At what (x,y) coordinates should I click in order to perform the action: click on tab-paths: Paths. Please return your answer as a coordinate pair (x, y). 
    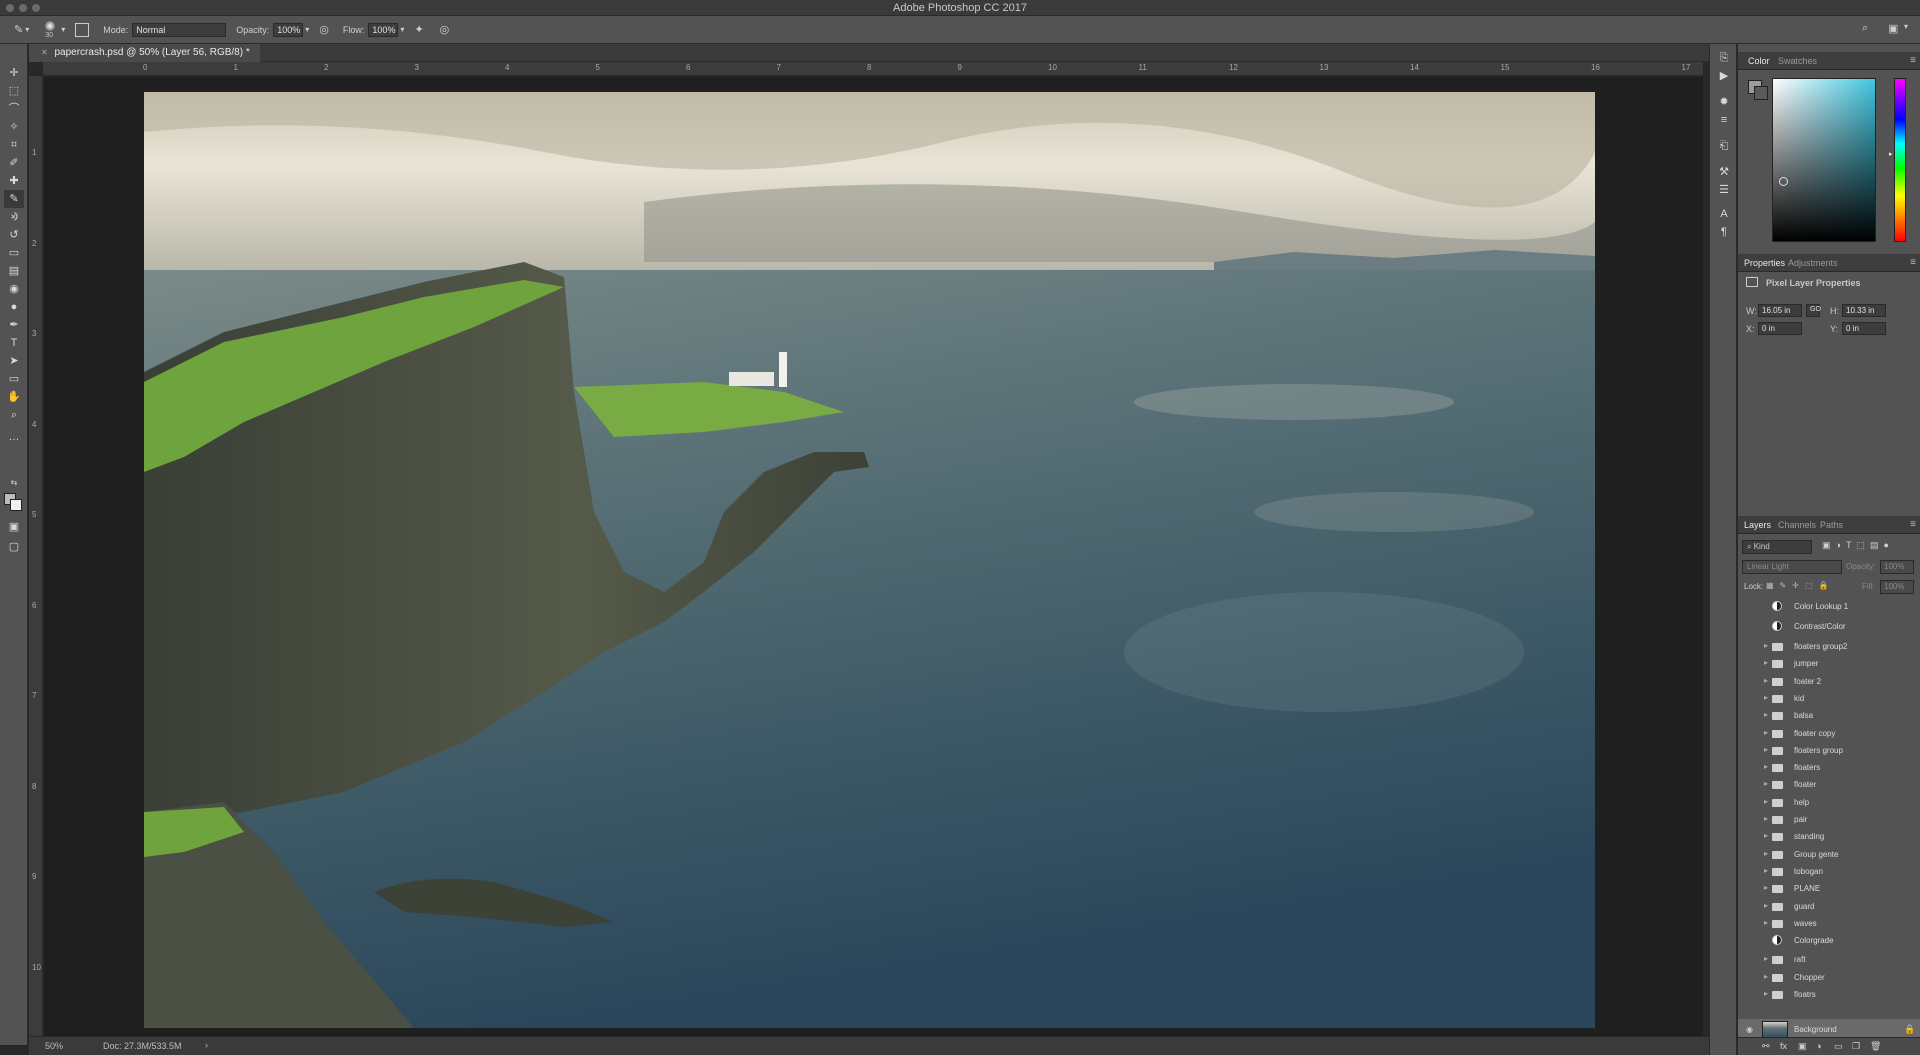
    Looking at the image, I should click on (1831, 525).